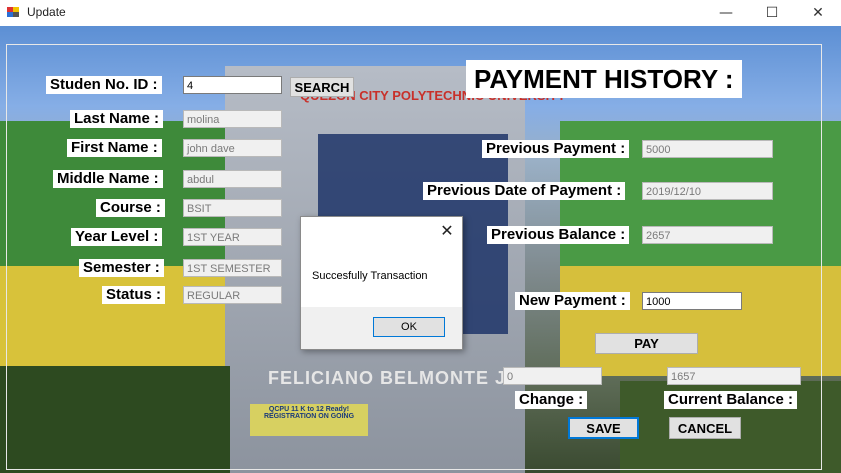 This screenshot has height=473, width=841. I want to click on middle-name-field: abdul, so click(232, 179).